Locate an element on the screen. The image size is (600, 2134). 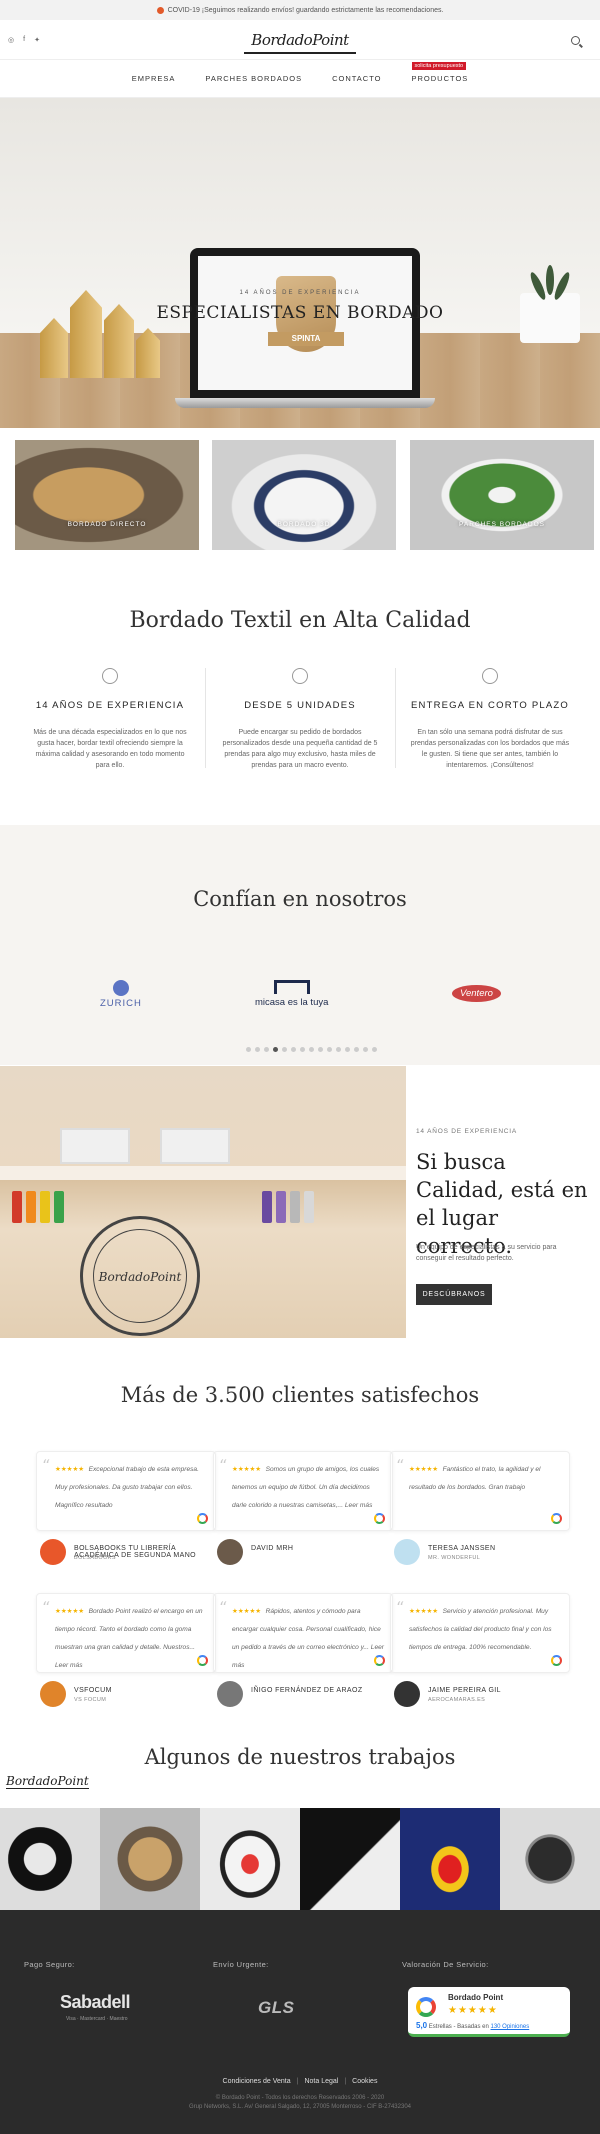
nav-item-empresa: EMPRESA is located at coordinates (154, 78).